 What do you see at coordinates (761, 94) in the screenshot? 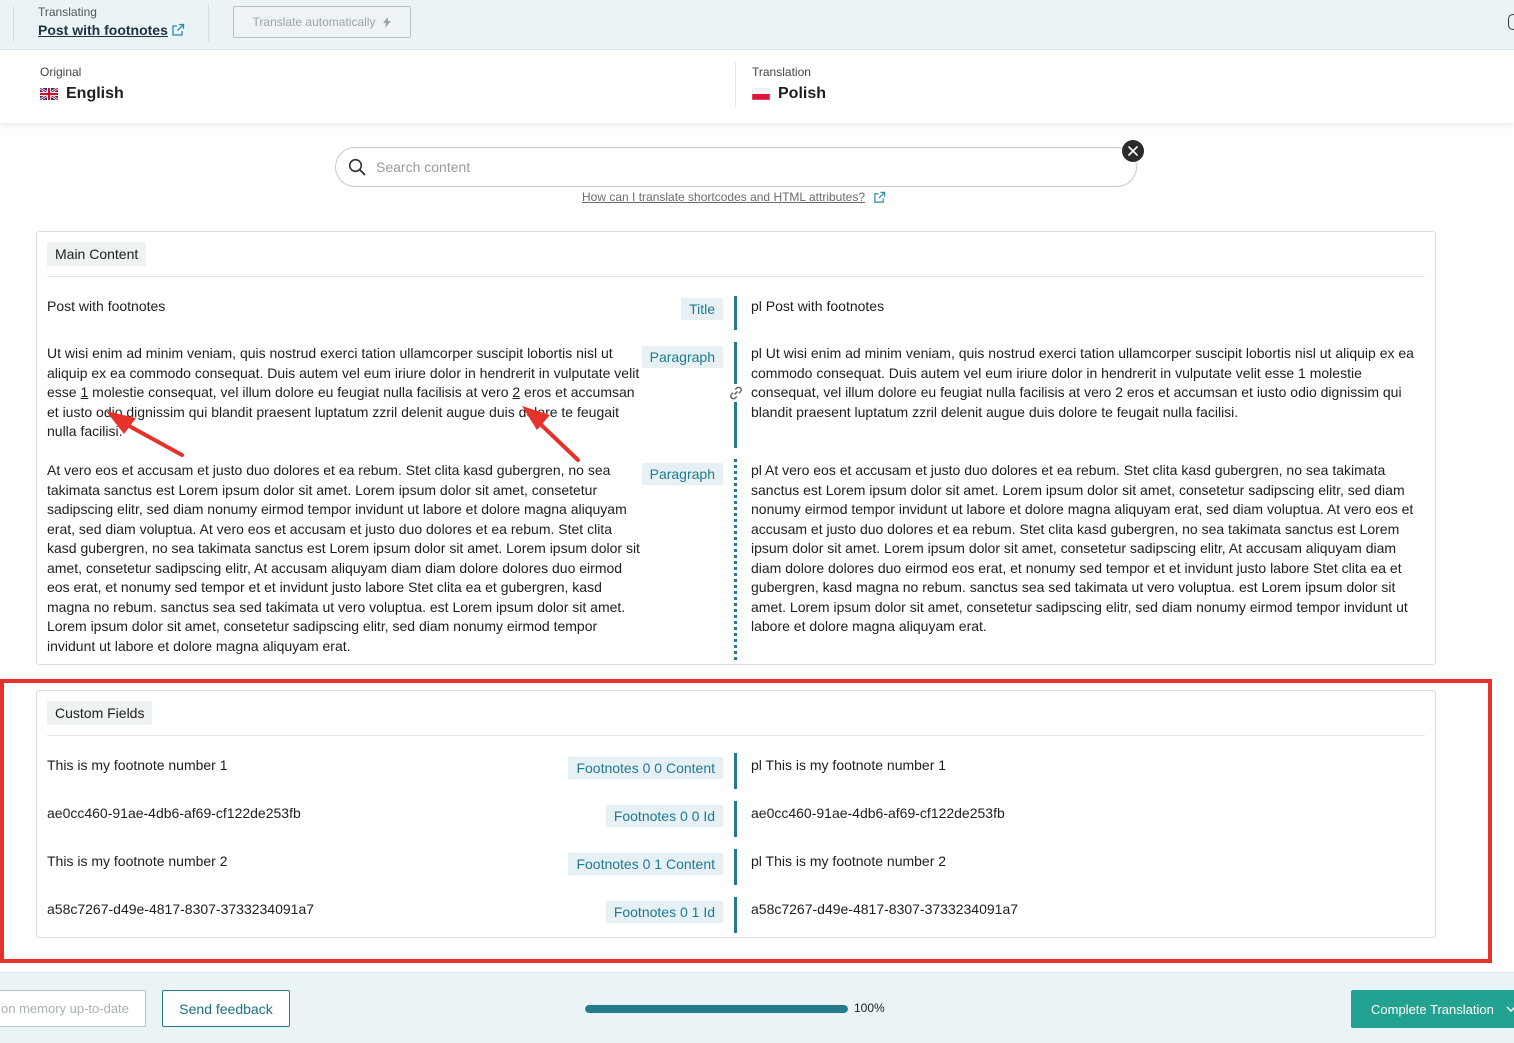
I see `poland-flag-icon` at bounding box center [761, 94].